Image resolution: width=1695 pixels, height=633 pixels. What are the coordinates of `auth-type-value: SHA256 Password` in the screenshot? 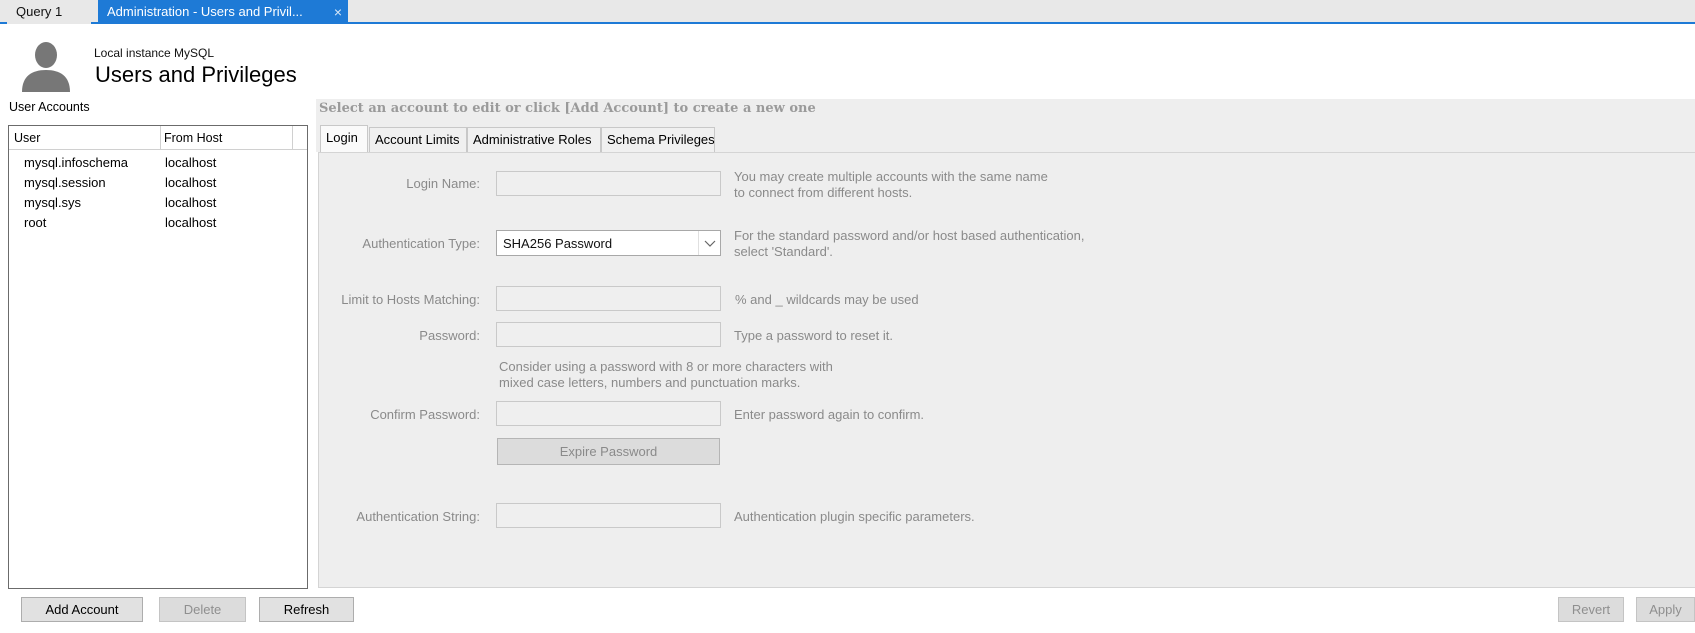 It's located at (558, 243).